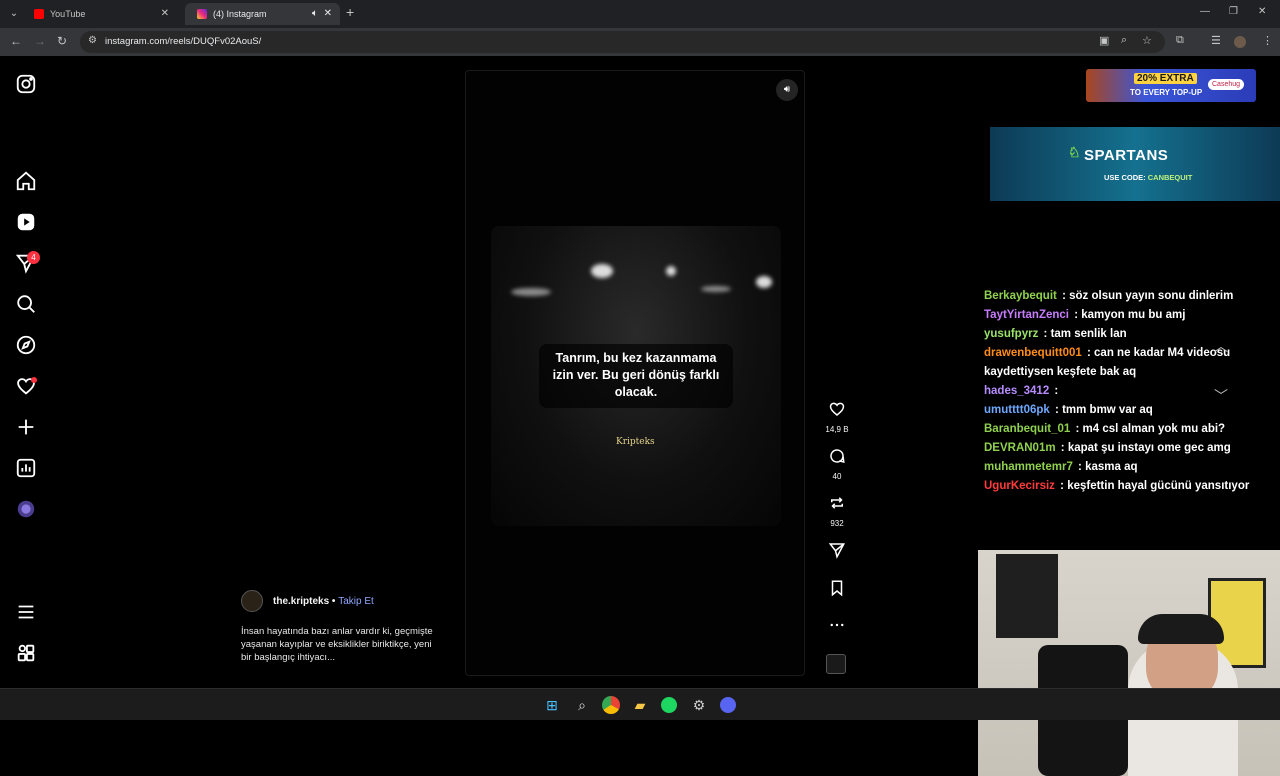 This screenshot has height=776, width=1280. What do you see at coordinates (26, 427) in the screenshot?
I see `create-plus-icon` at bounding box center [26, 427].